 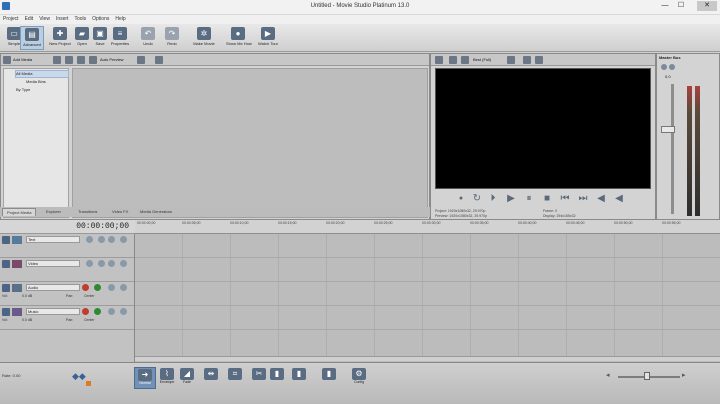 What do you see at coordinates (647, 376) in the screenshot?
I see `zoom-slider-knob` at bounding box center [647, 376].